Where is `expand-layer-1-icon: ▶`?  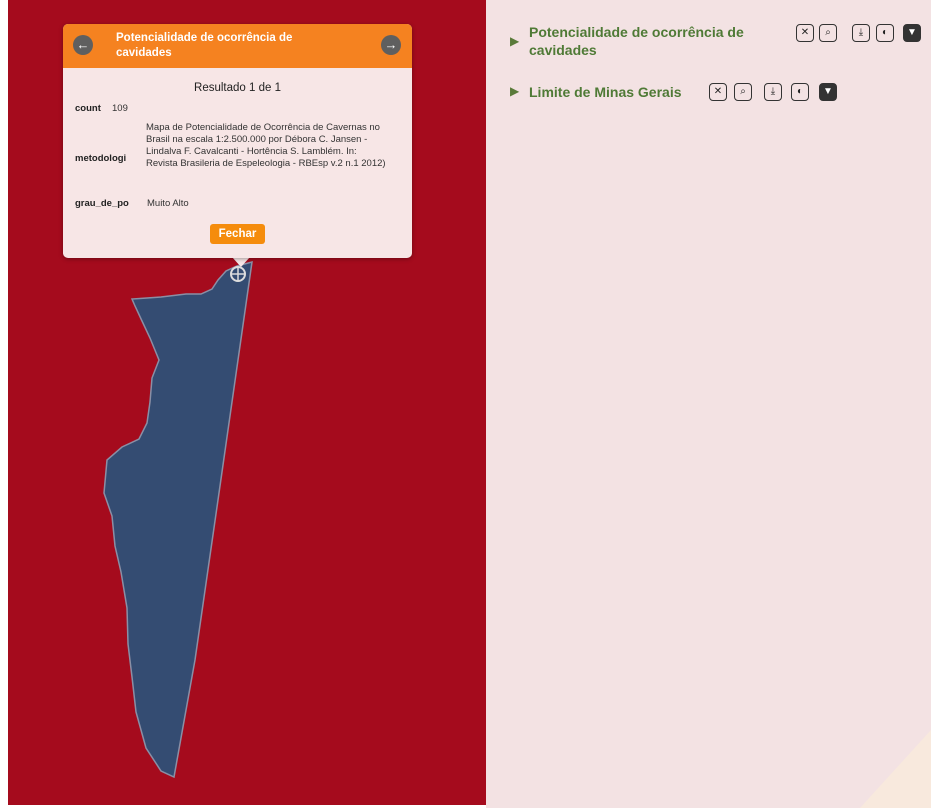 expand-layer-1-icon: ▶ is located at coordinates (514, 41).